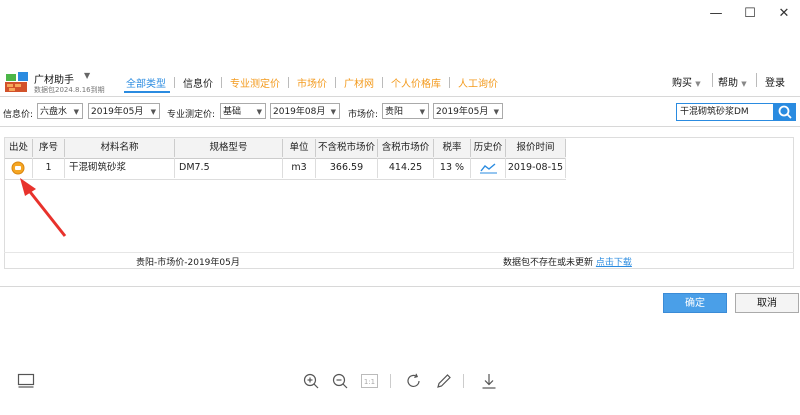 The width and height of the screenshot is (800, 415). What do you see at coordinates (188, 263) in the screenshot?
I see `status-source: 贵阳-市场价-2019年05月` at bounding box center [188, 263].